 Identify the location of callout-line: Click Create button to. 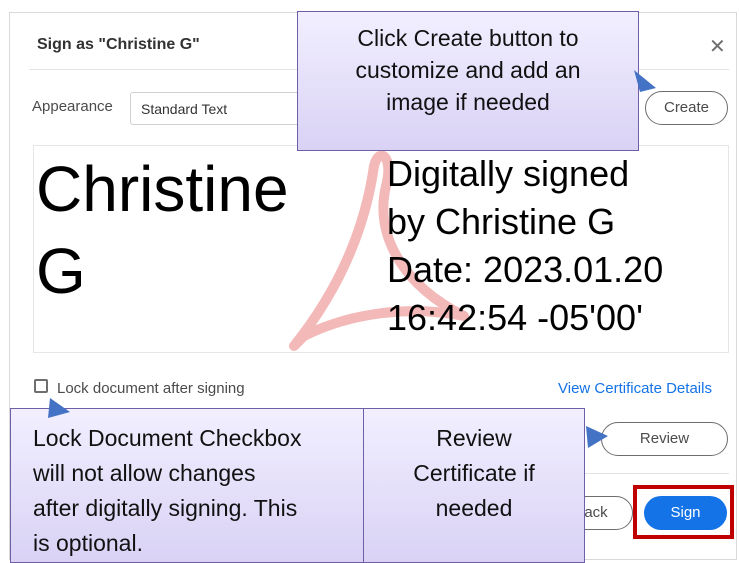
(468, 38).